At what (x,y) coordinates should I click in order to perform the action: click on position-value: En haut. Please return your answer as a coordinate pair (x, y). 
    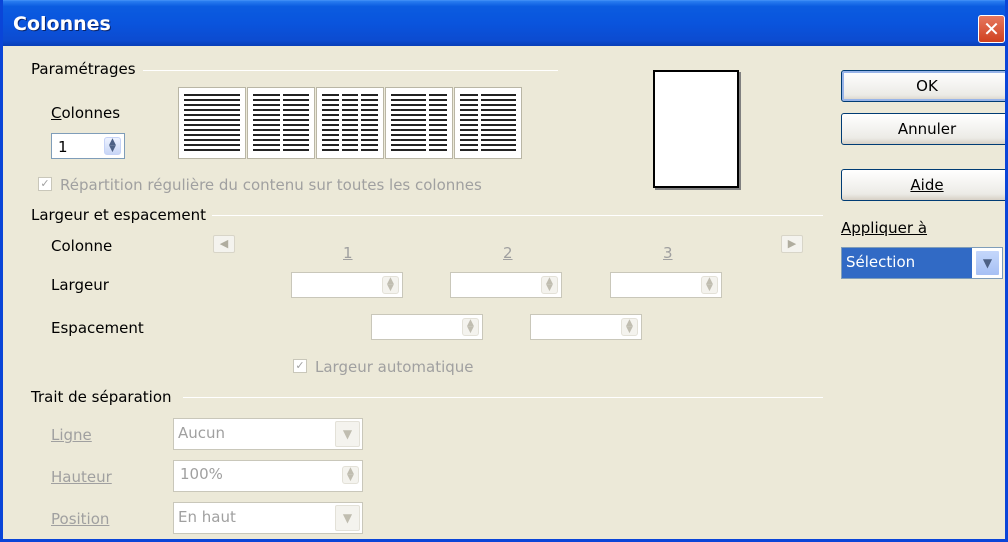
    Looking at the image, I should click on (207, 517).